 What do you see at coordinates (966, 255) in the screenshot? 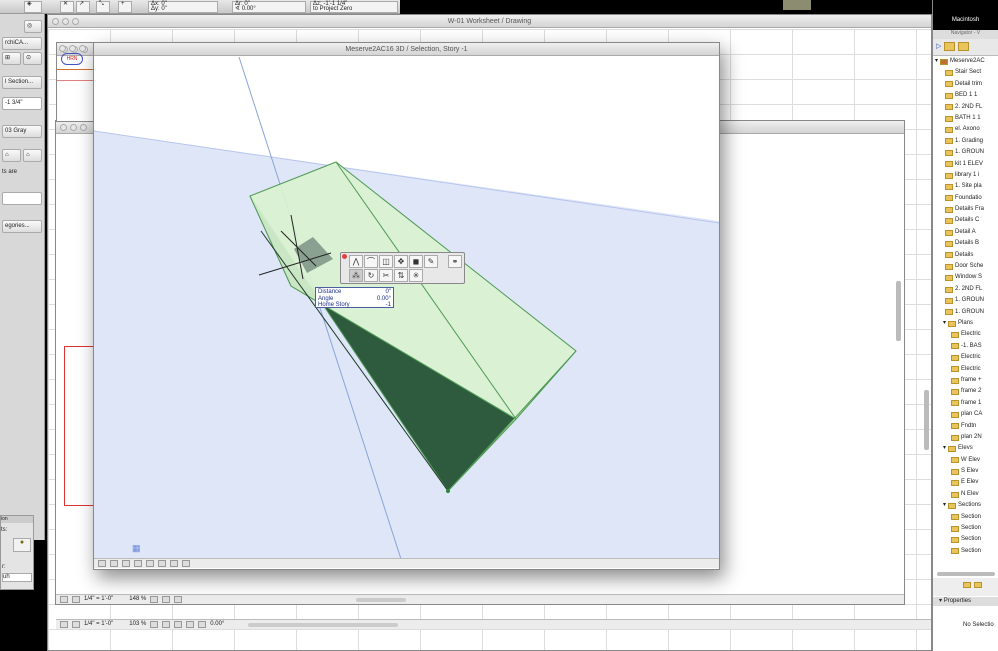
I see `tree-item: Details` at bounding box center [966, 255].